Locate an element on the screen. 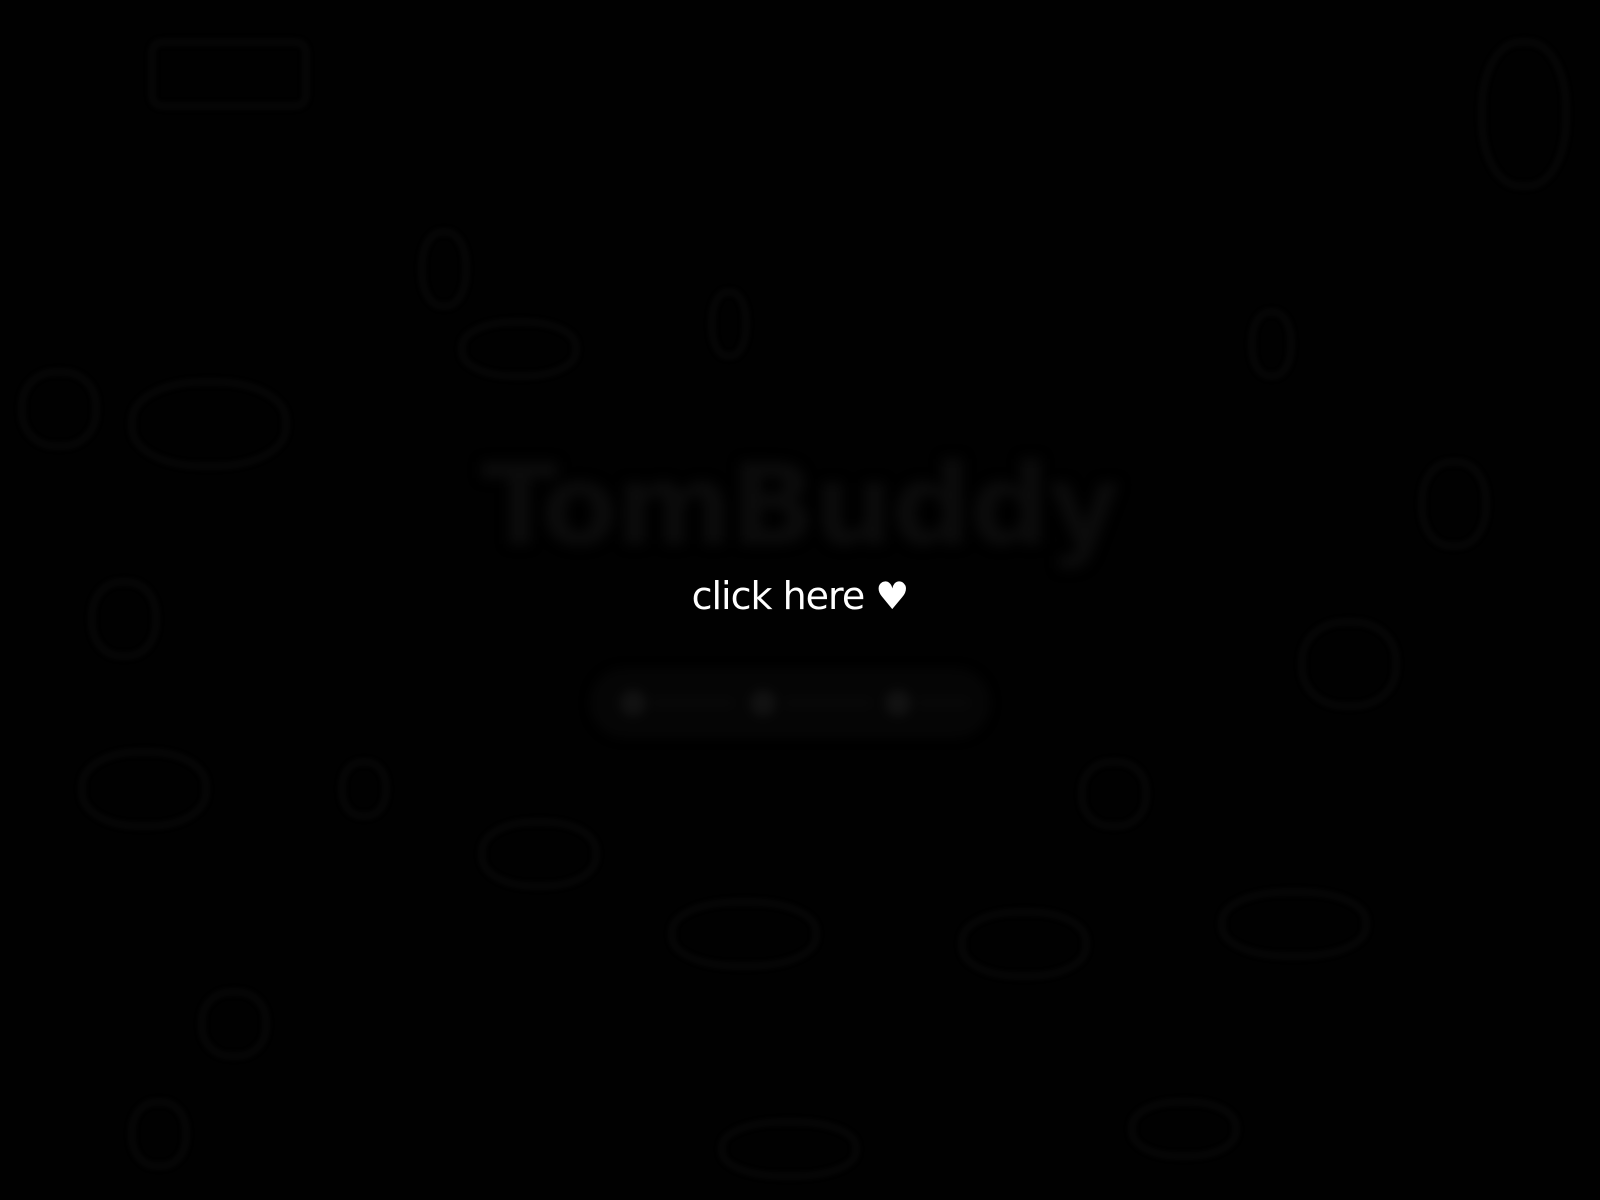  page-indicator is located at coordinates (790, 703).